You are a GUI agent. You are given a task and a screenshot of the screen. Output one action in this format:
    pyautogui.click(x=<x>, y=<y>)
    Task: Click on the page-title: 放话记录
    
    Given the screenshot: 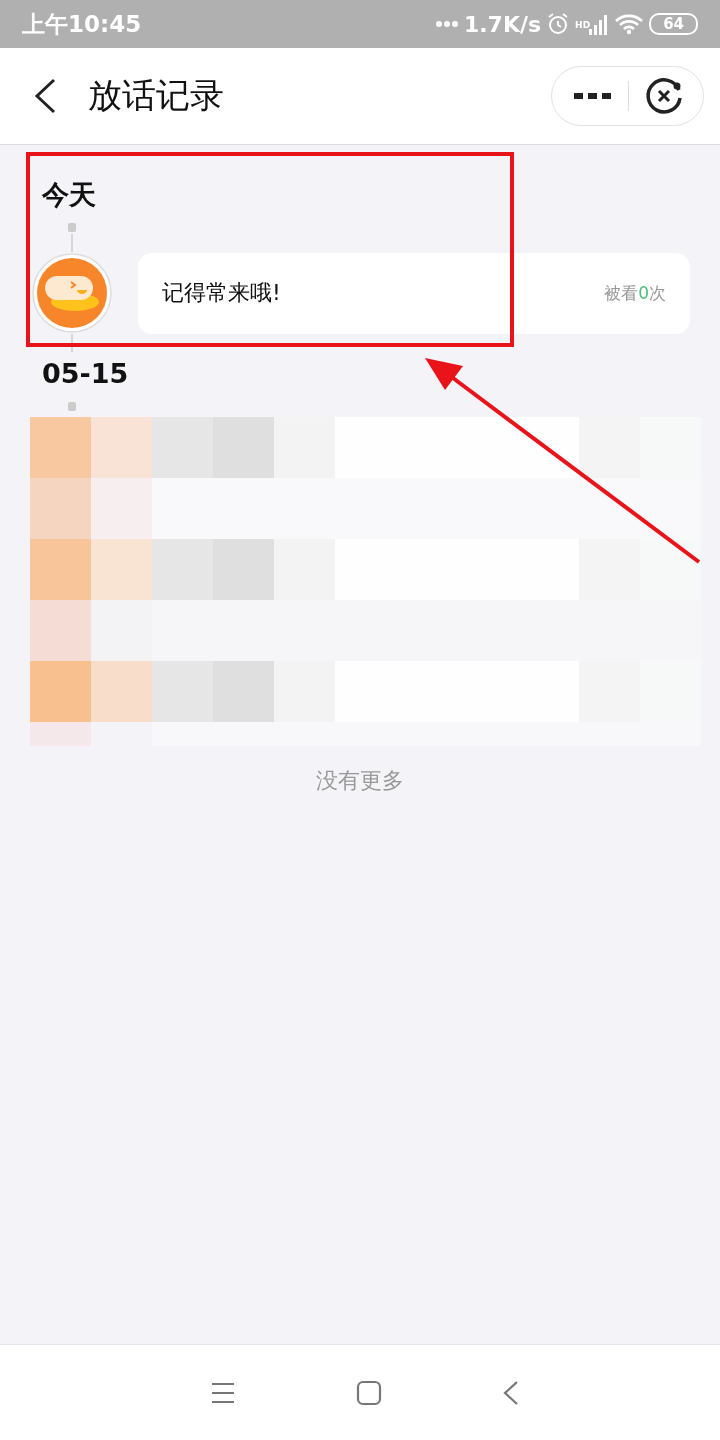 What is the action you would take?
    pyautogui.click(x=156, y=95)
    